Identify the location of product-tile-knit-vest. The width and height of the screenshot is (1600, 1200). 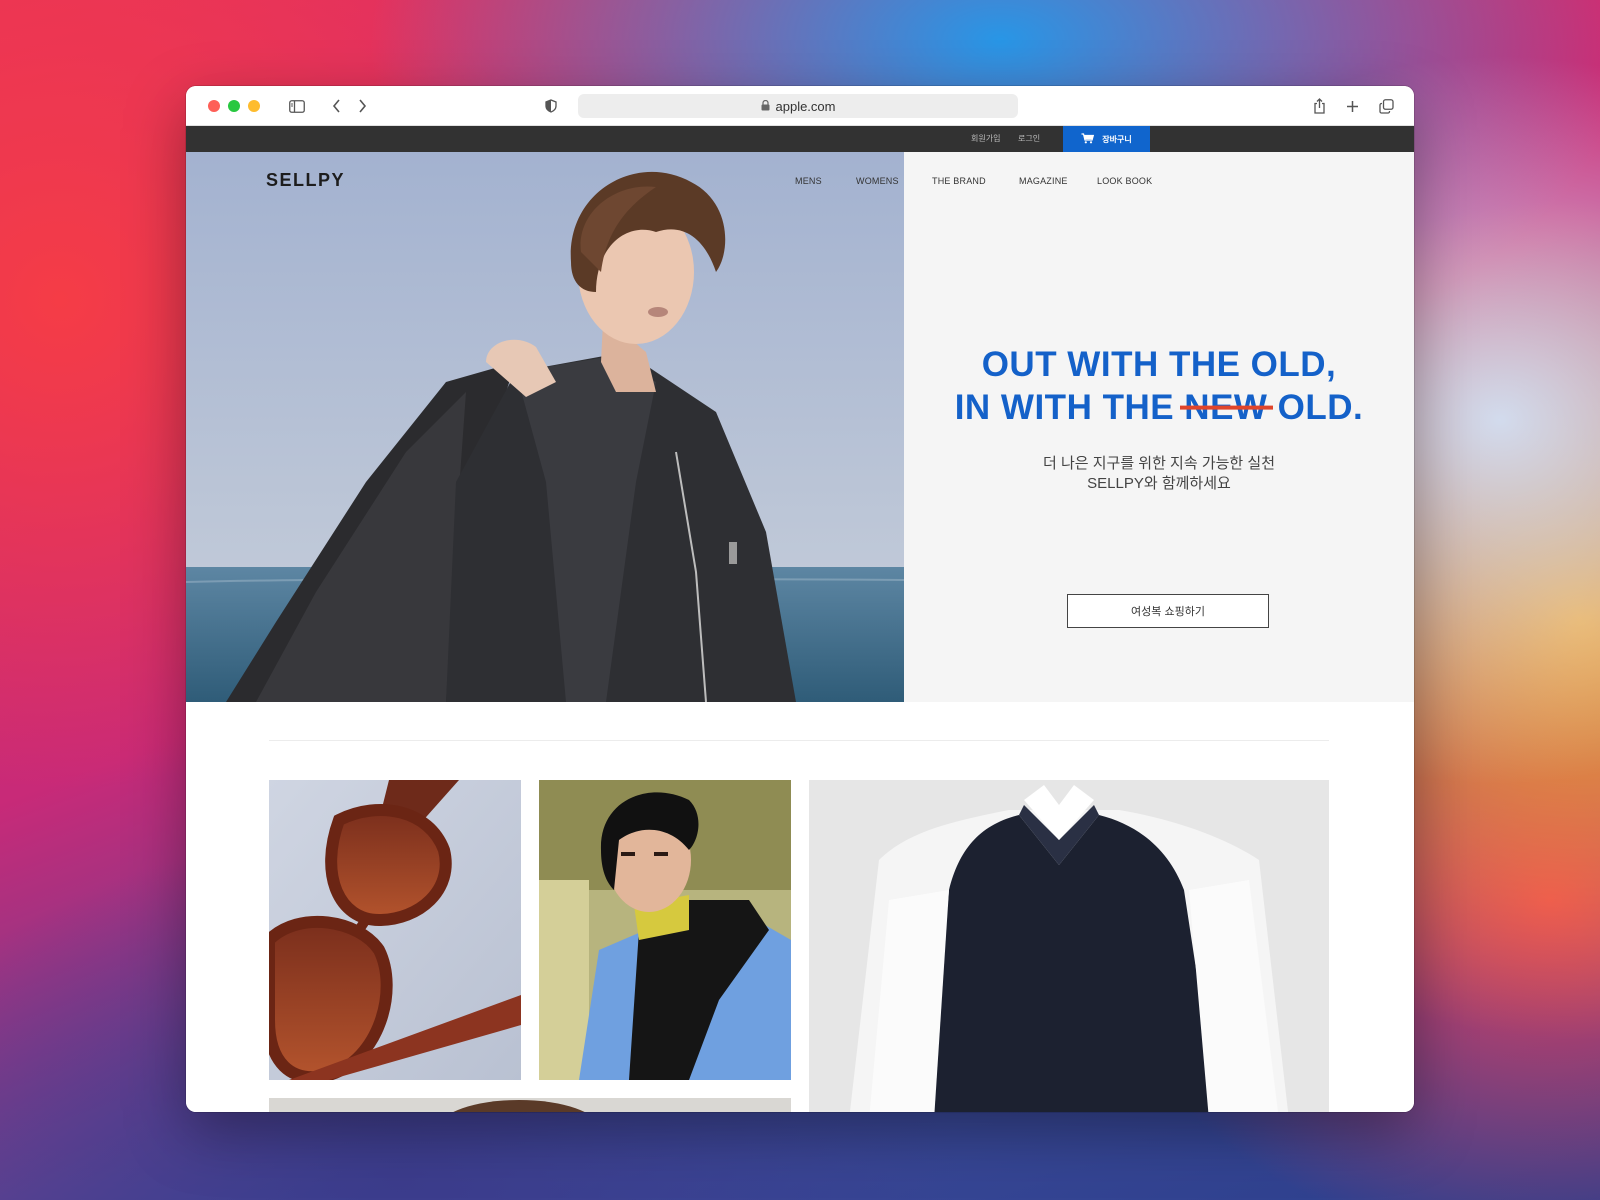
(1069, 946).